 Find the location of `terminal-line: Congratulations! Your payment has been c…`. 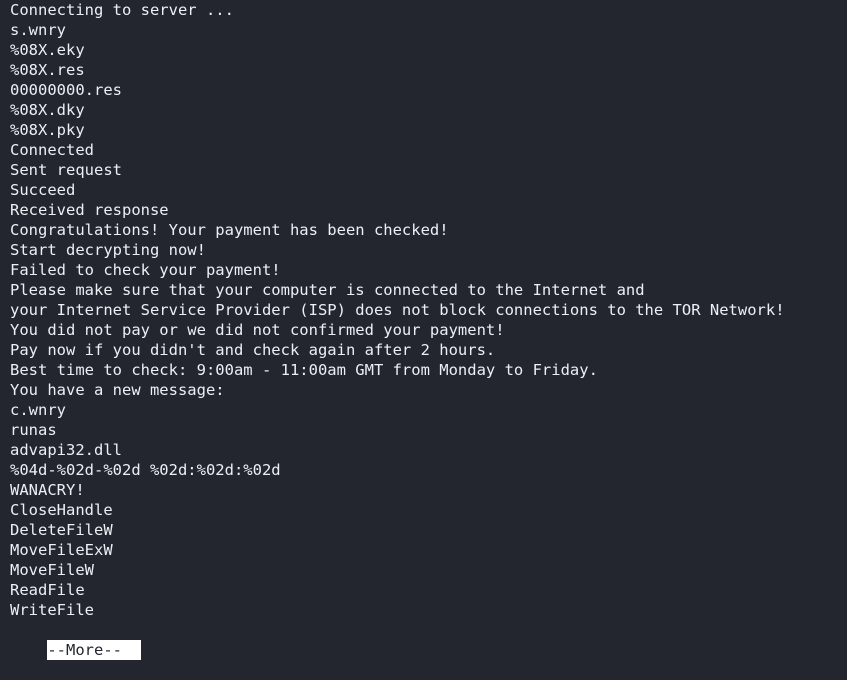

terminal-line: Congratulations! Your payment has been c… is located at coordinates (229, 230).